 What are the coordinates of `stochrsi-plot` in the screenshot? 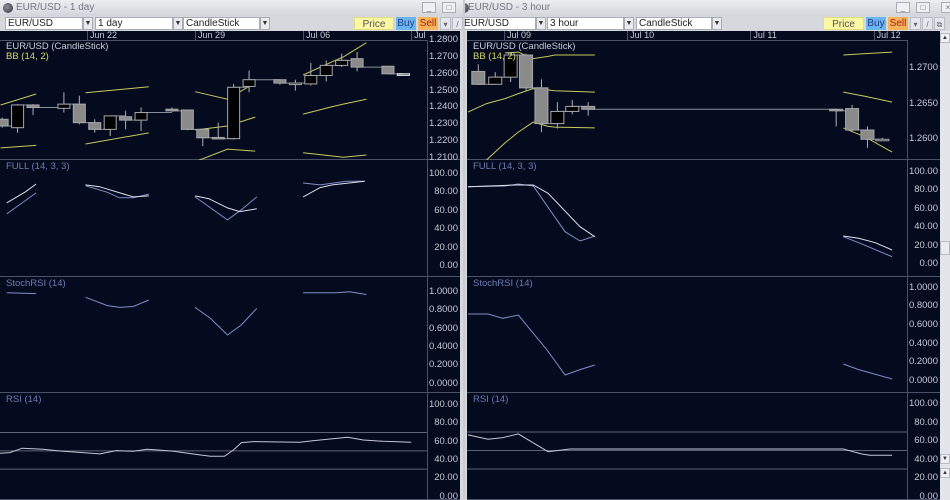 It's located at (680, 346).